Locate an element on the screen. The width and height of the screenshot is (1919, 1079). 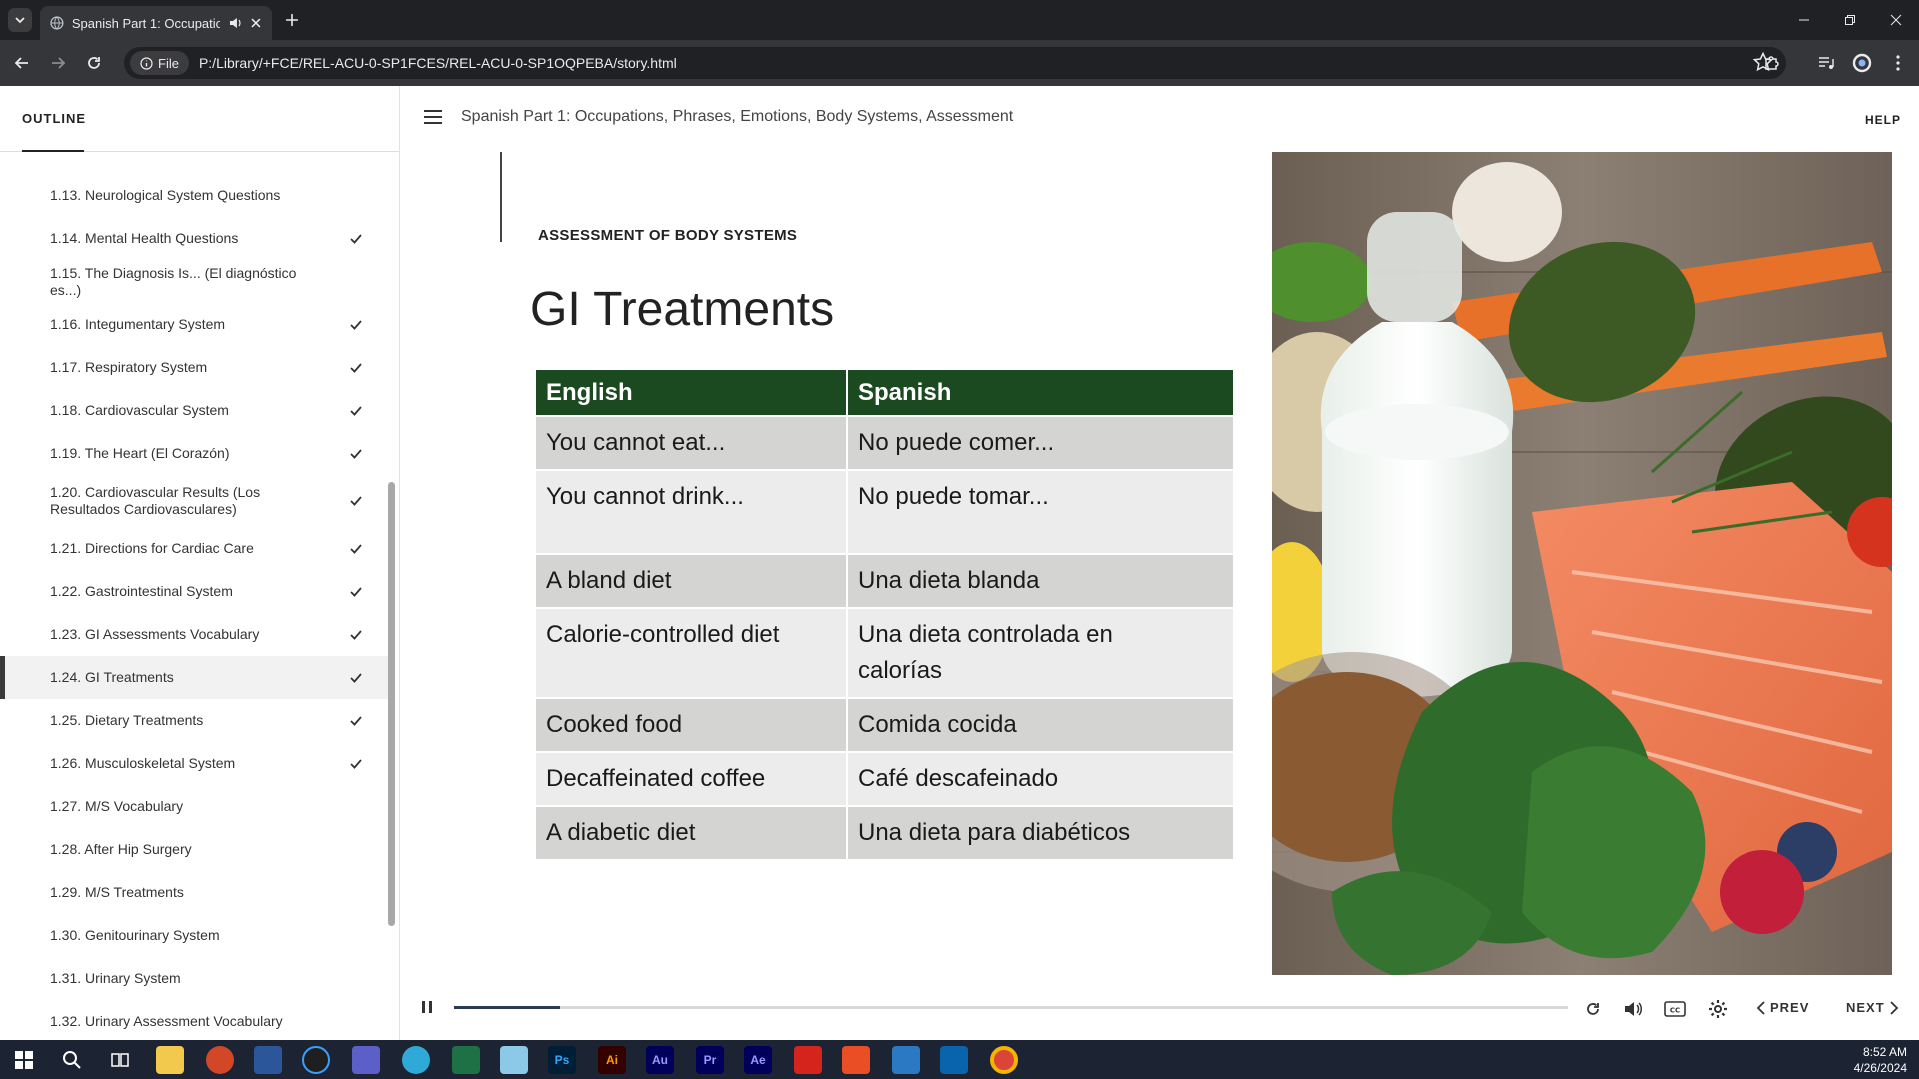
audition-icon: Au is located at coordinates (660, 1060).